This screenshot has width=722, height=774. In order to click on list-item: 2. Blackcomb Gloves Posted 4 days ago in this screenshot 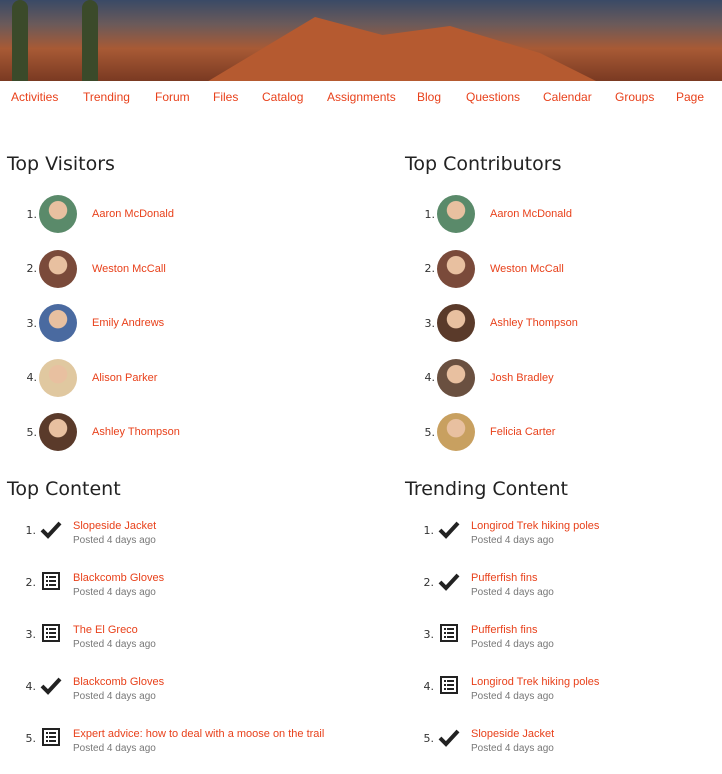, I will do `click(197, 592)`.